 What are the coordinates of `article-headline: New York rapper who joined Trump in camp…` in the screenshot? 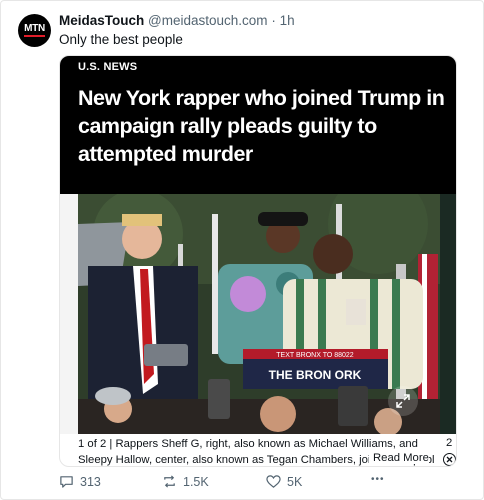 It's located at (261, 126).